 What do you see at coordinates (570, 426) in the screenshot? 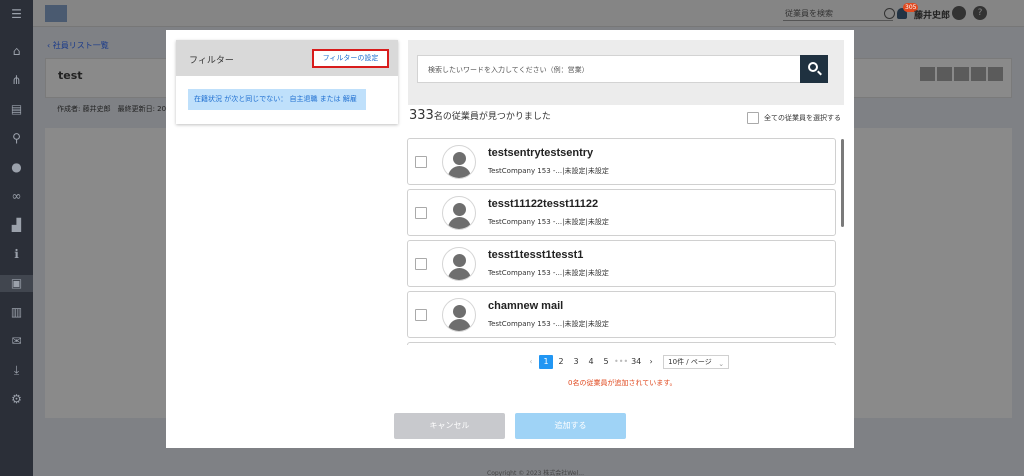
I see `add-button: 追加する` at bounding box center [570, 426].